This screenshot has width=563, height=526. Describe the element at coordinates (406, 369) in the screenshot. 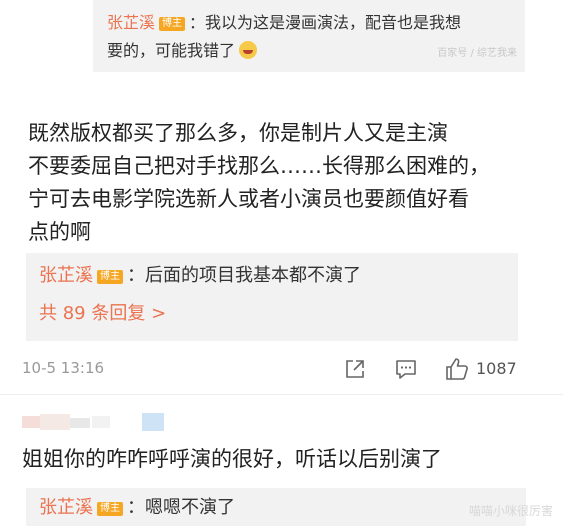

I see `comment-icon` at that location.